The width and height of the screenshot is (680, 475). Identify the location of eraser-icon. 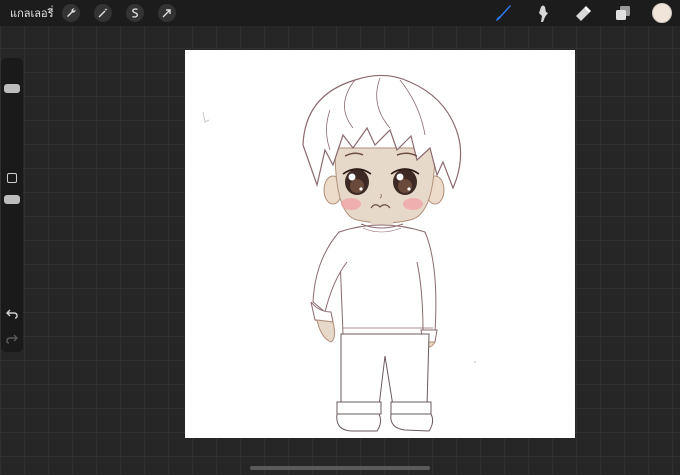
(583, 13).